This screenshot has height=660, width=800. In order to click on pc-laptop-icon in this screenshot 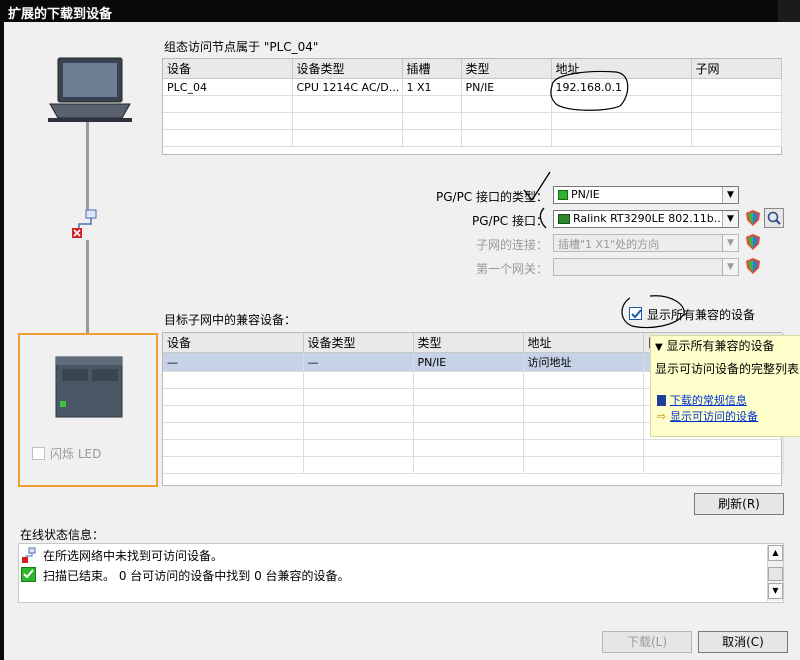, I will do `click(90, 89)`.